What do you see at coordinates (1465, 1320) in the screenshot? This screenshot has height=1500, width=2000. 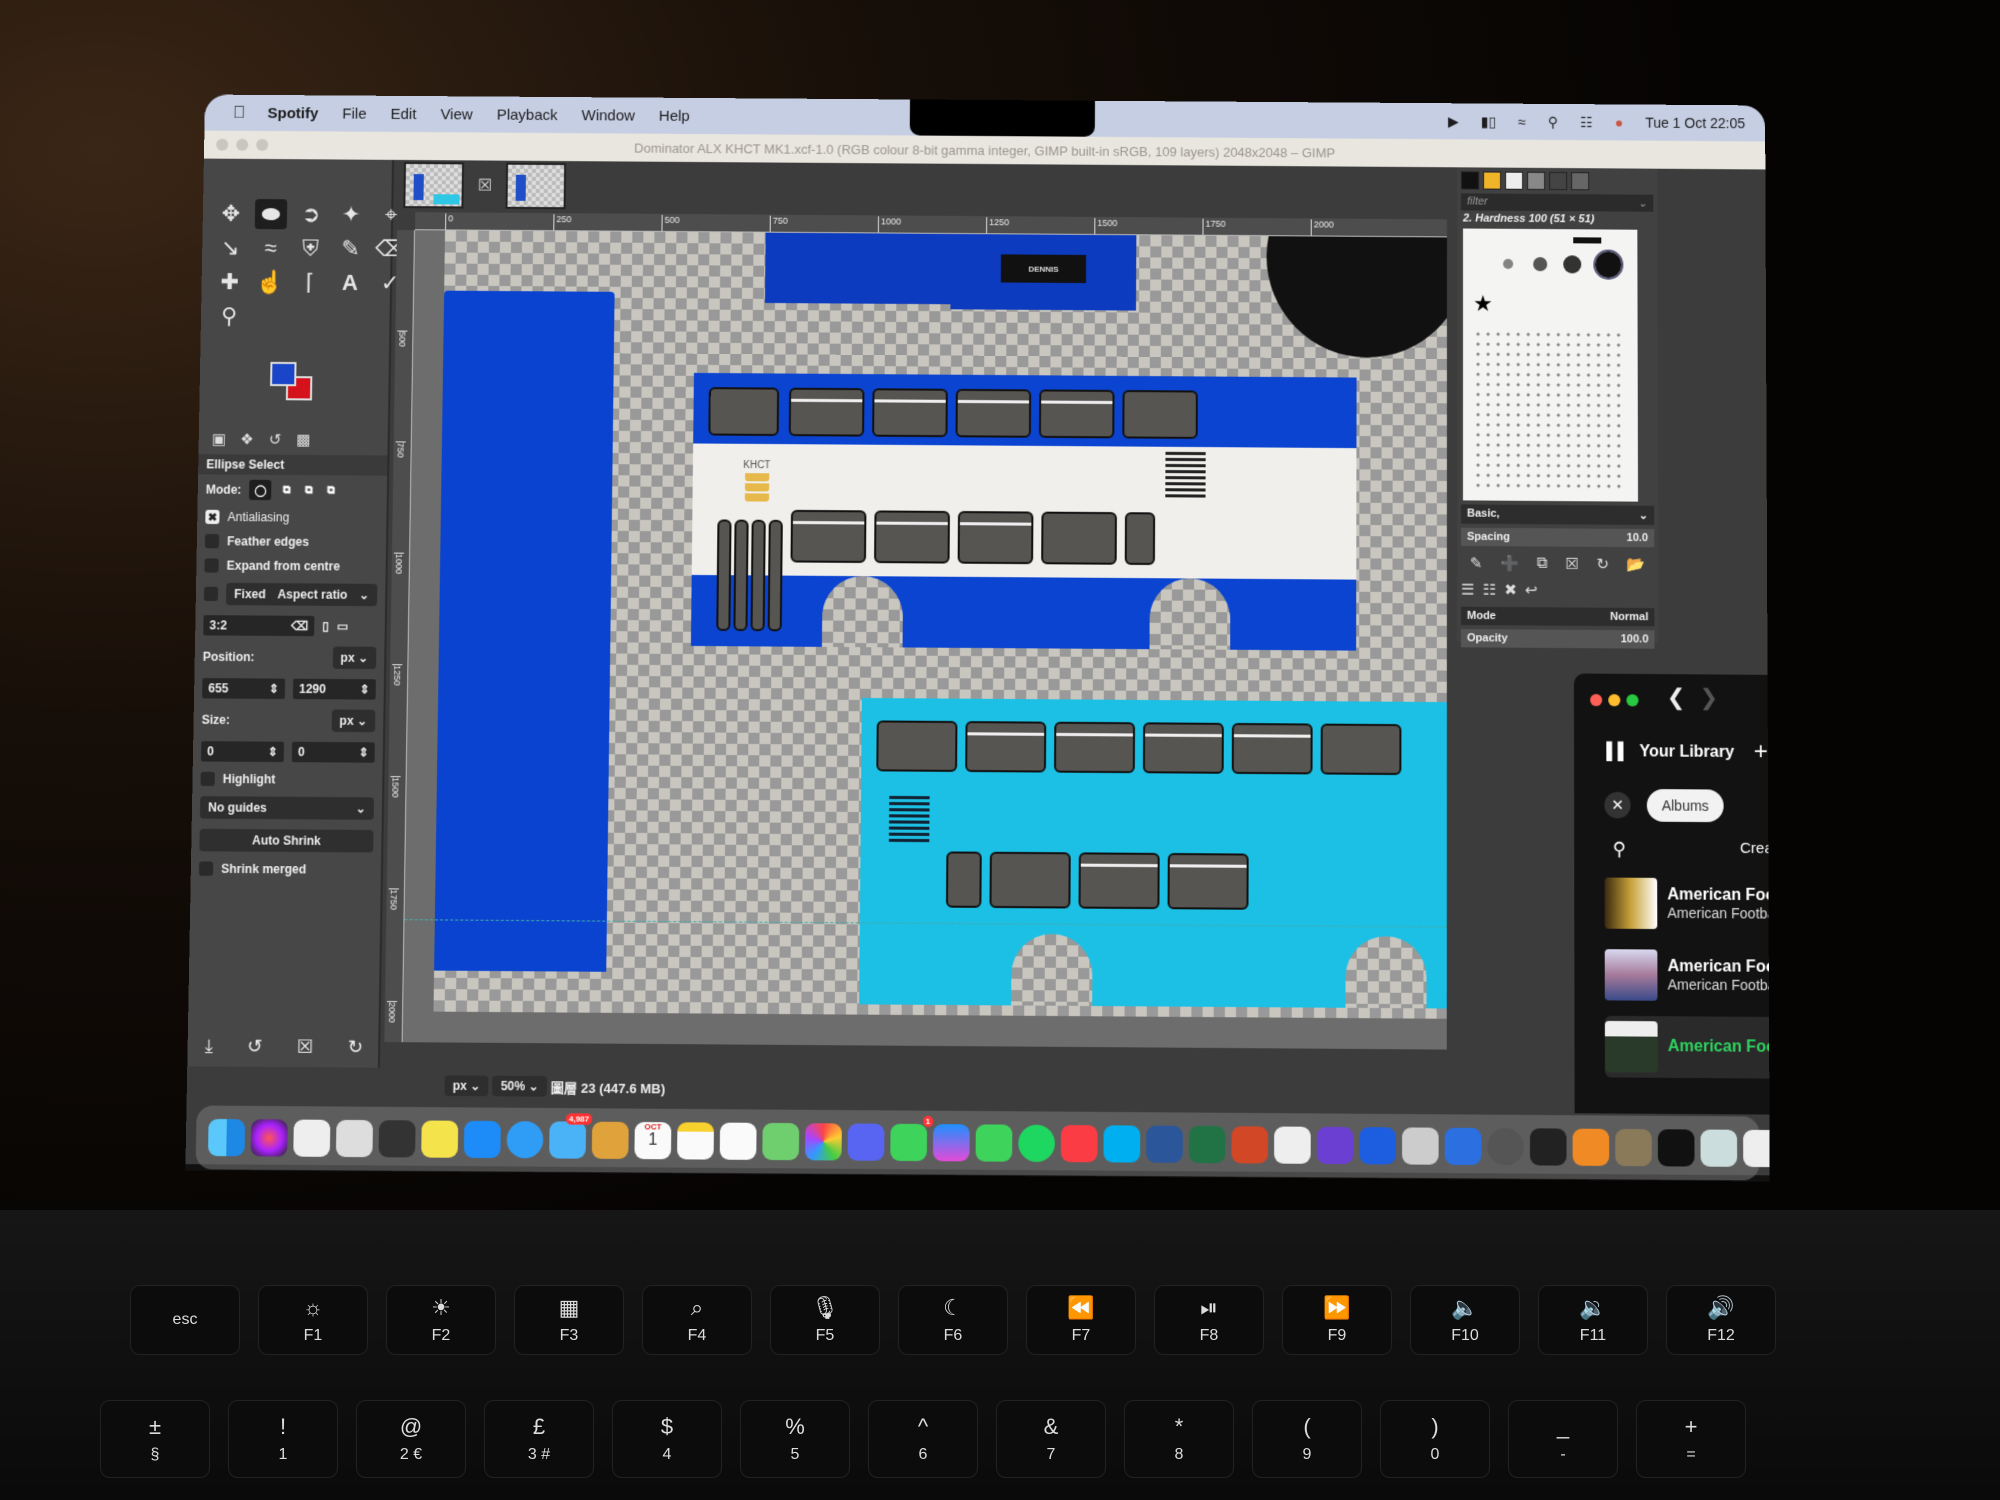 I see `key-f10: 🔈 F10` at bounding box center [1465, 1320].